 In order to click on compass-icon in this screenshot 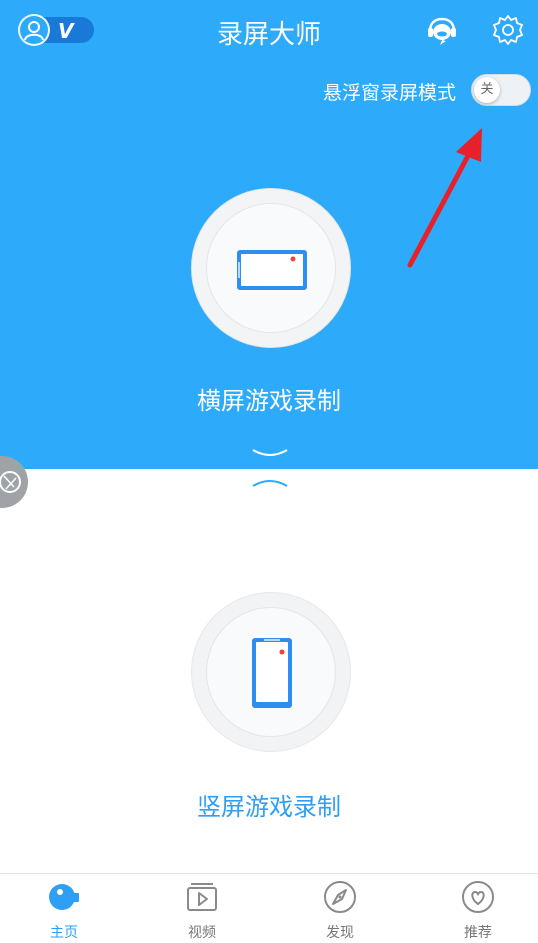, I will do `click(340, 897)`.